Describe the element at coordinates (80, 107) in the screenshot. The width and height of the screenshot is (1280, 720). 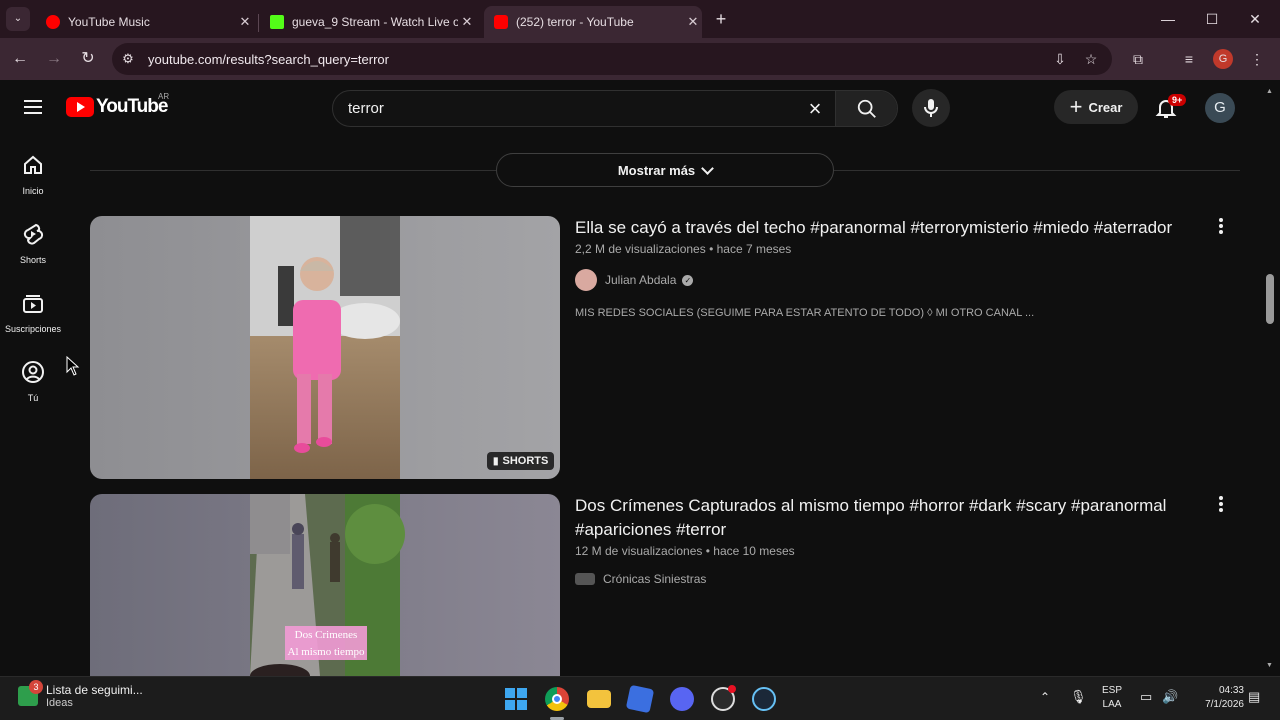
I see `youtube-play-logo-icon` at that location.